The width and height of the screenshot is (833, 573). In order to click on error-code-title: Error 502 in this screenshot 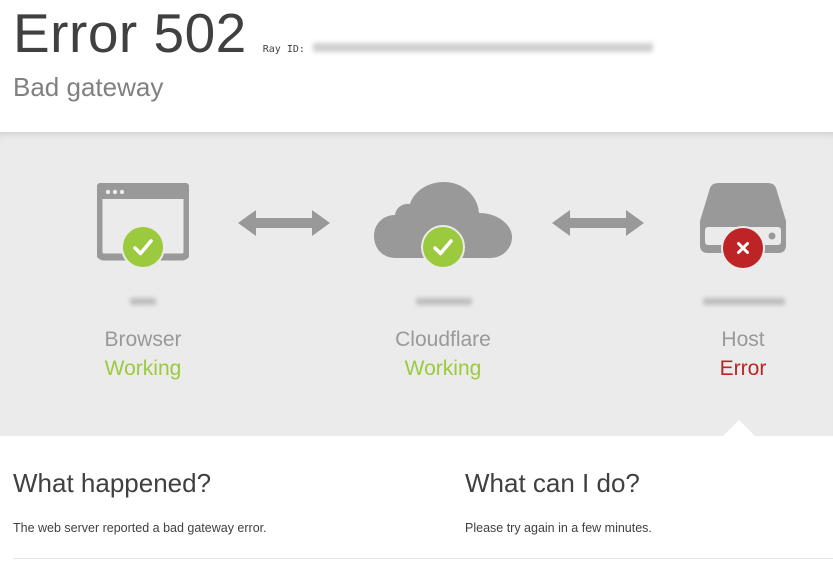, I will do `click(130, 33)`.